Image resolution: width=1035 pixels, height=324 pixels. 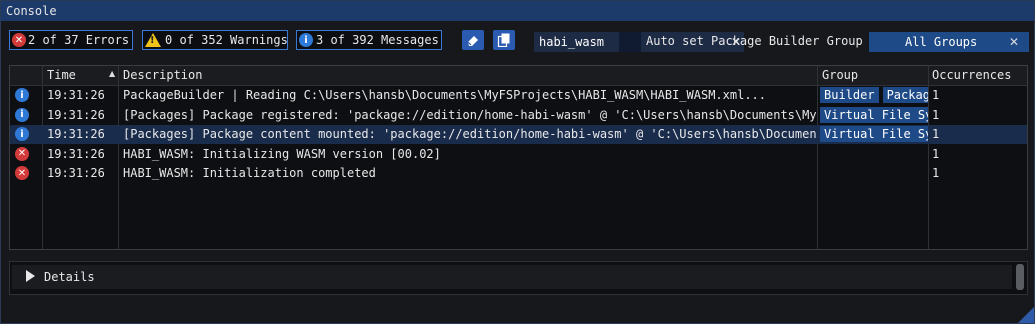 I want to click on messages-filter-button: i 3 of 392 Messages, so click(x=369, y=40).